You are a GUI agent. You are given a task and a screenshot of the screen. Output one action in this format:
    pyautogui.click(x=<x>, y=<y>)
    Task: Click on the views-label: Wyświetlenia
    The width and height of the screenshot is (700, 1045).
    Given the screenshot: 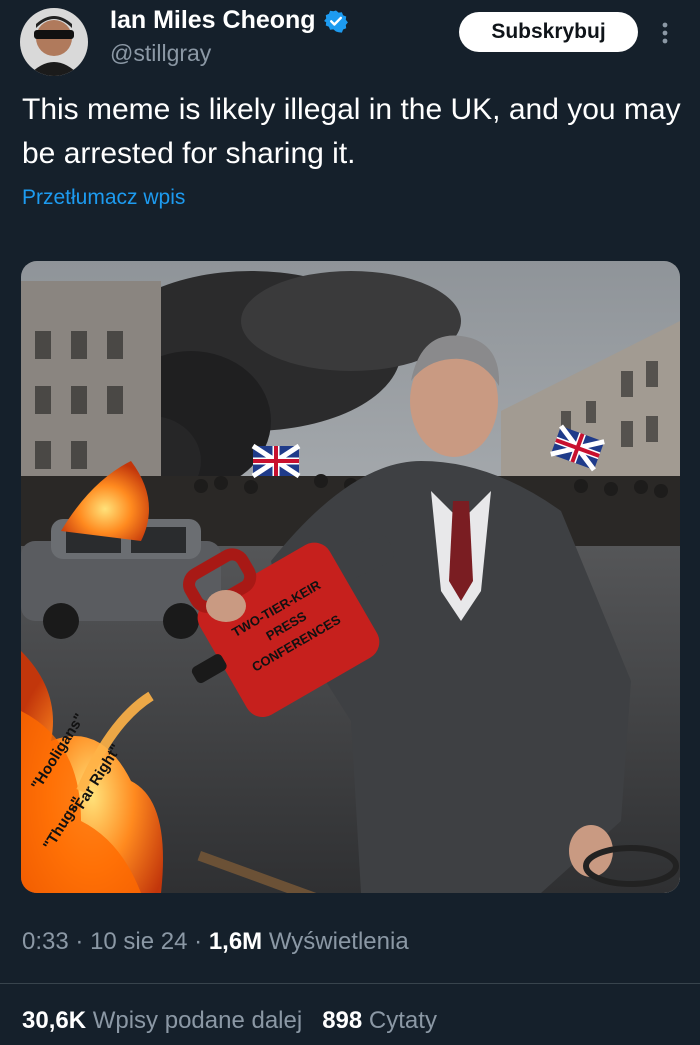 What is the action you would take?
    pyautogui.click(x=338, y=941)
    